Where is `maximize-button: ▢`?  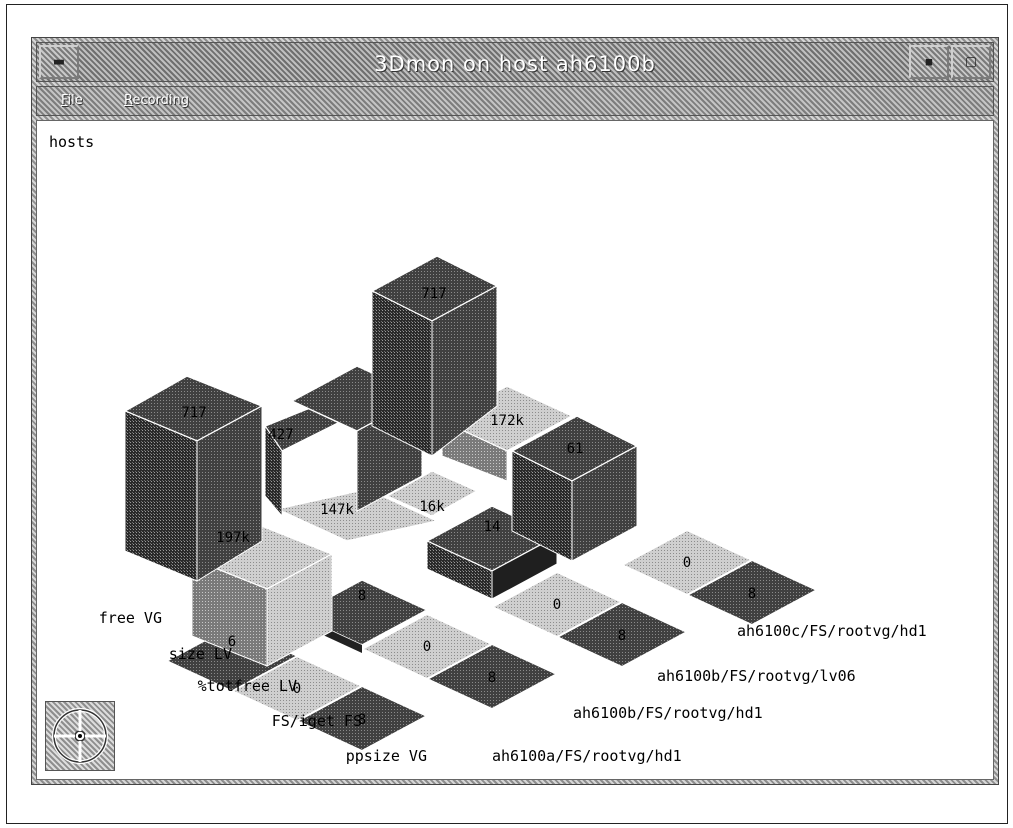
maximize-button: ▢ is located at coordinates (971, 62).